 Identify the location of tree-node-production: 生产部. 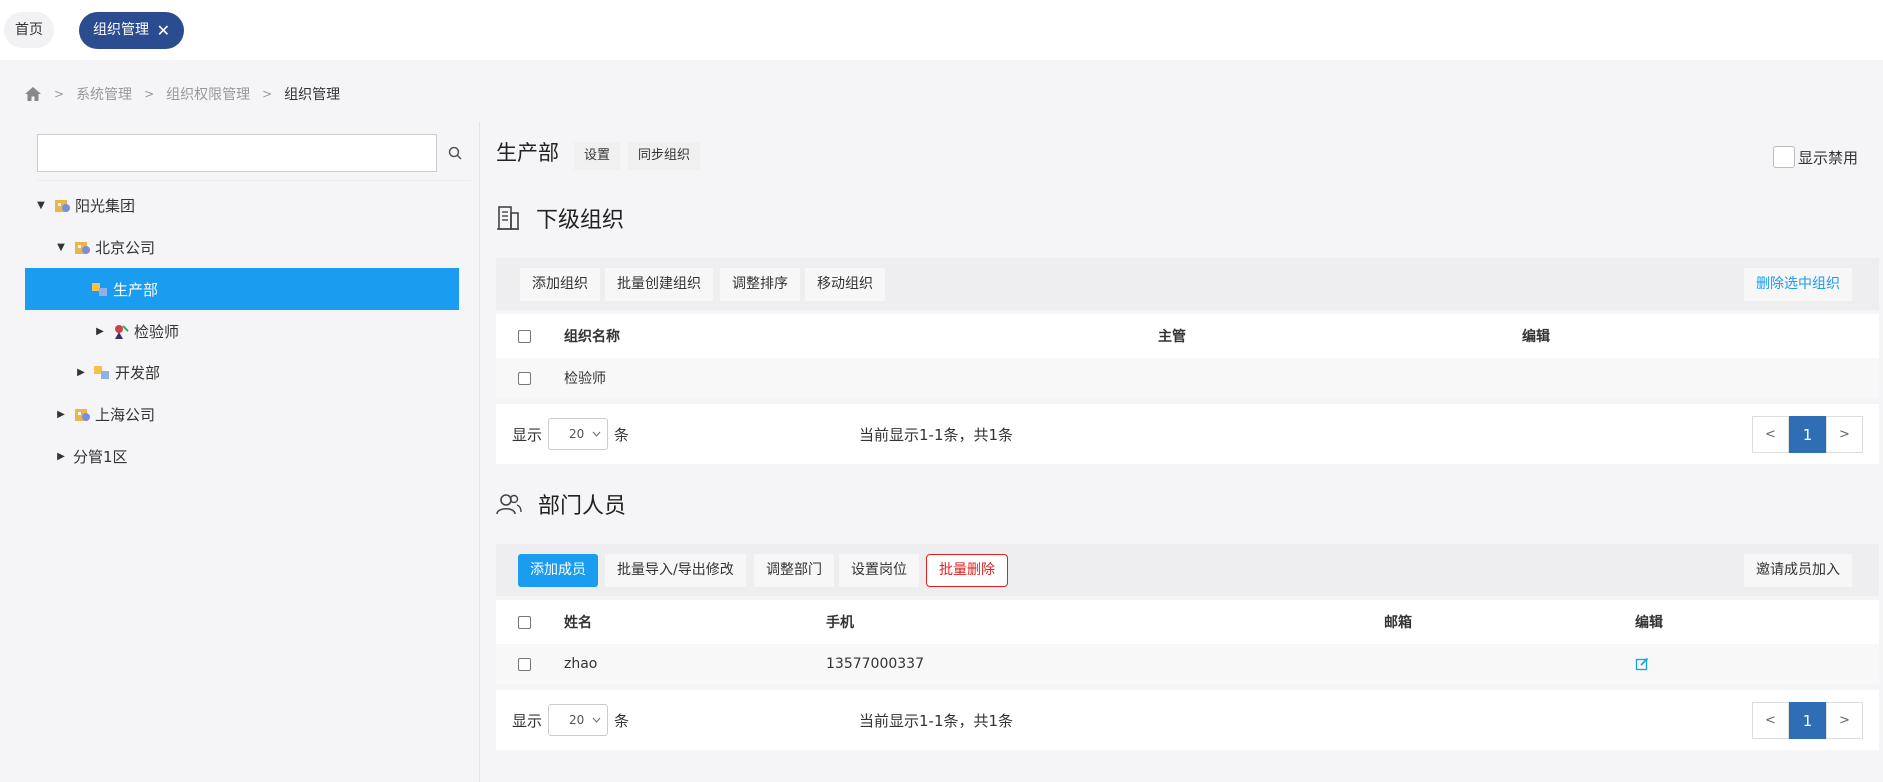
(242, 289).